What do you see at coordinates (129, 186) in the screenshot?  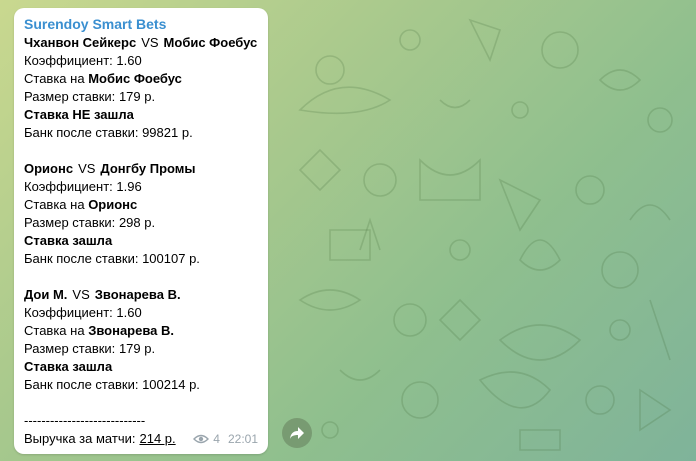 I see `coefficient-value: 1.96` at bounding box center [129, 186].